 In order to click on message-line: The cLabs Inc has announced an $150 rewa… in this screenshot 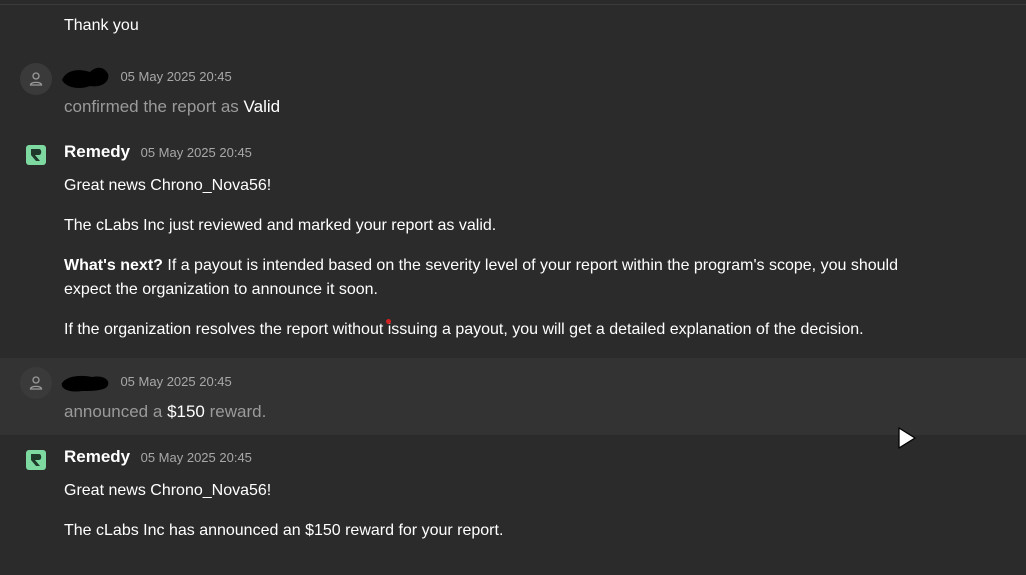, I will do `click(284, 530)`.